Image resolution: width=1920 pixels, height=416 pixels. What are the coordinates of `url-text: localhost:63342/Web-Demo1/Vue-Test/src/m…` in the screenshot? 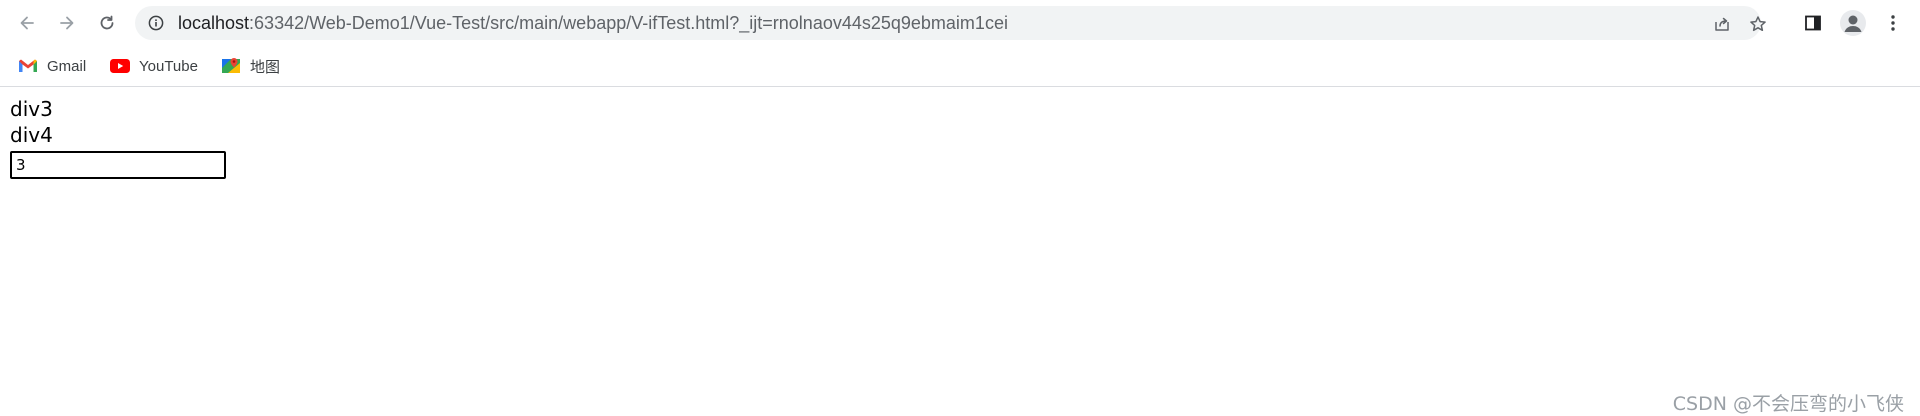 It's located at (593, 23).